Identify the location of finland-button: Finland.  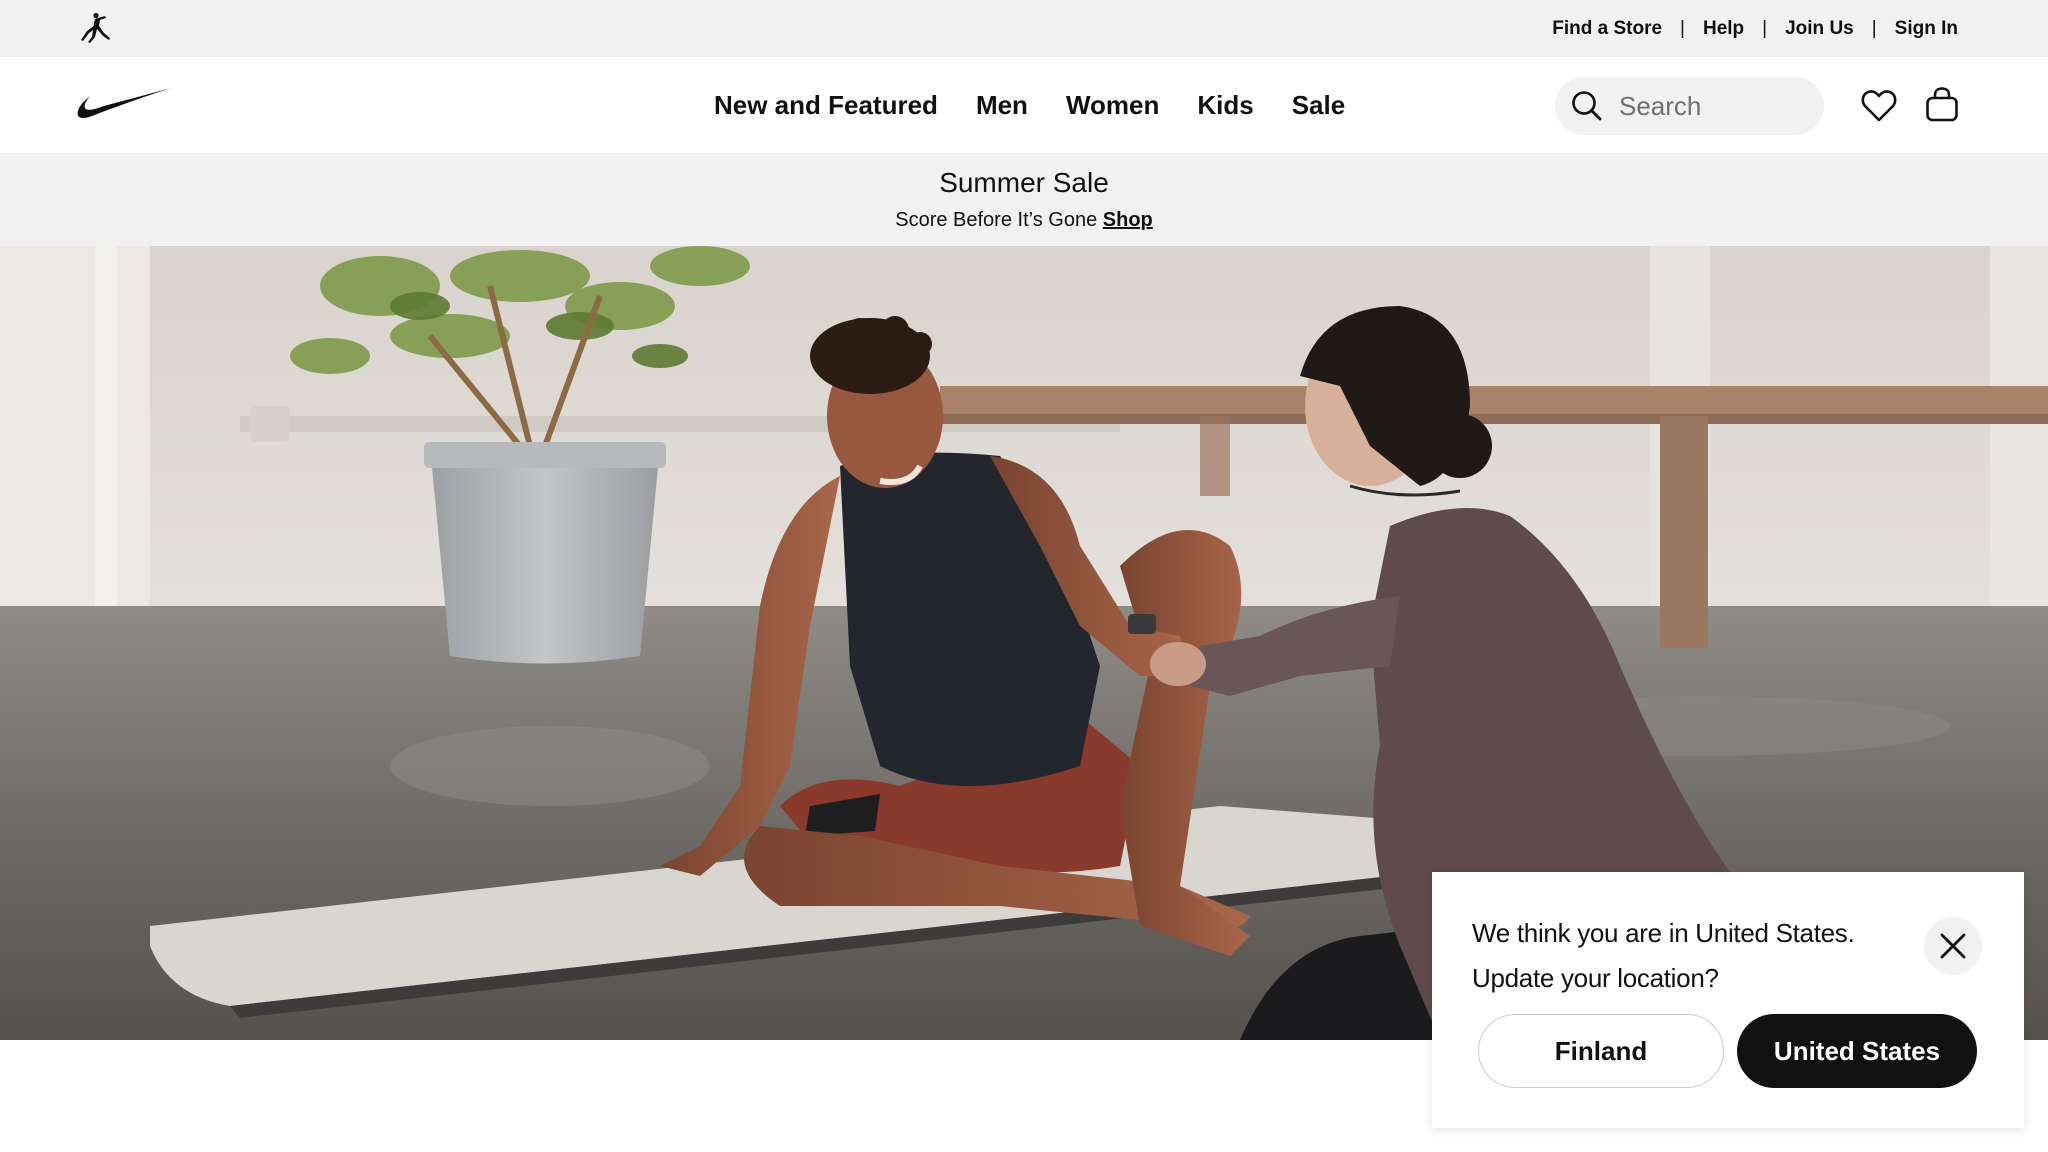
(1601, 1051).